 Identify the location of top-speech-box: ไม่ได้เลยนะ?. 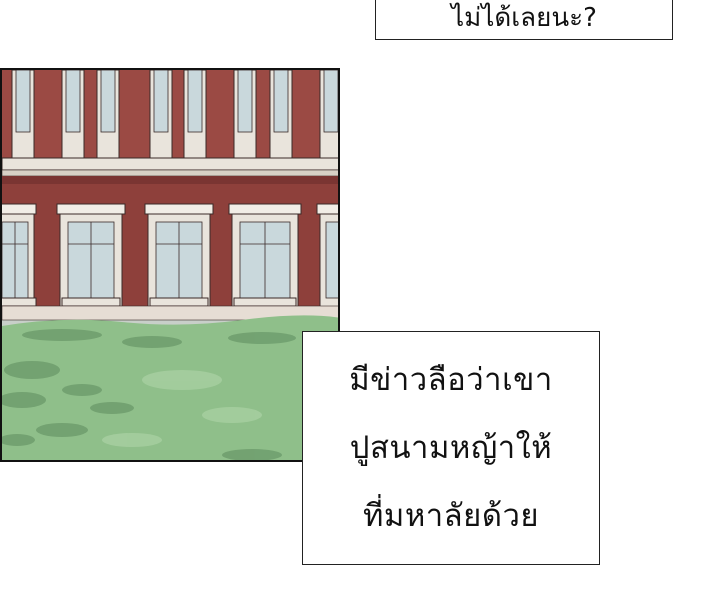
(524, 20).